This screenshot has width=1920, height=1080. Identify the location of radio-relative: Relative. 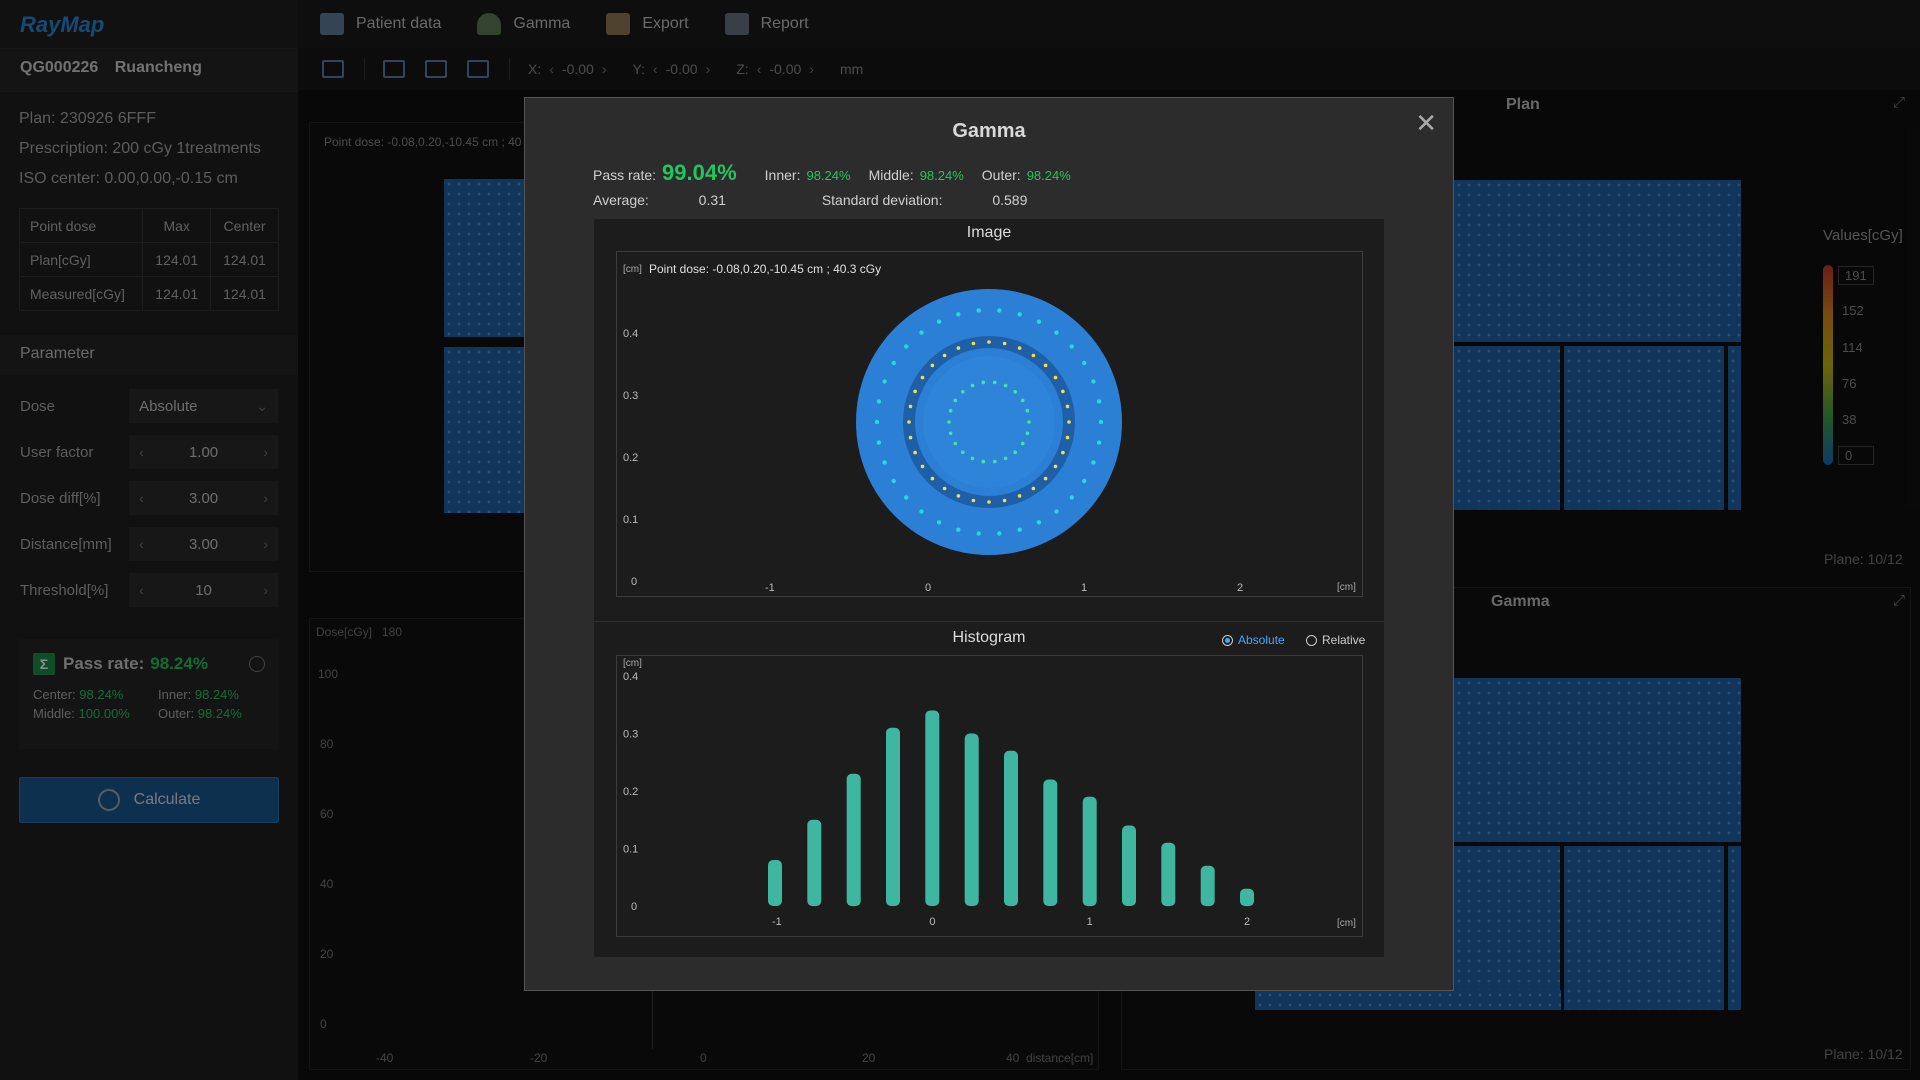
(1335, 640).